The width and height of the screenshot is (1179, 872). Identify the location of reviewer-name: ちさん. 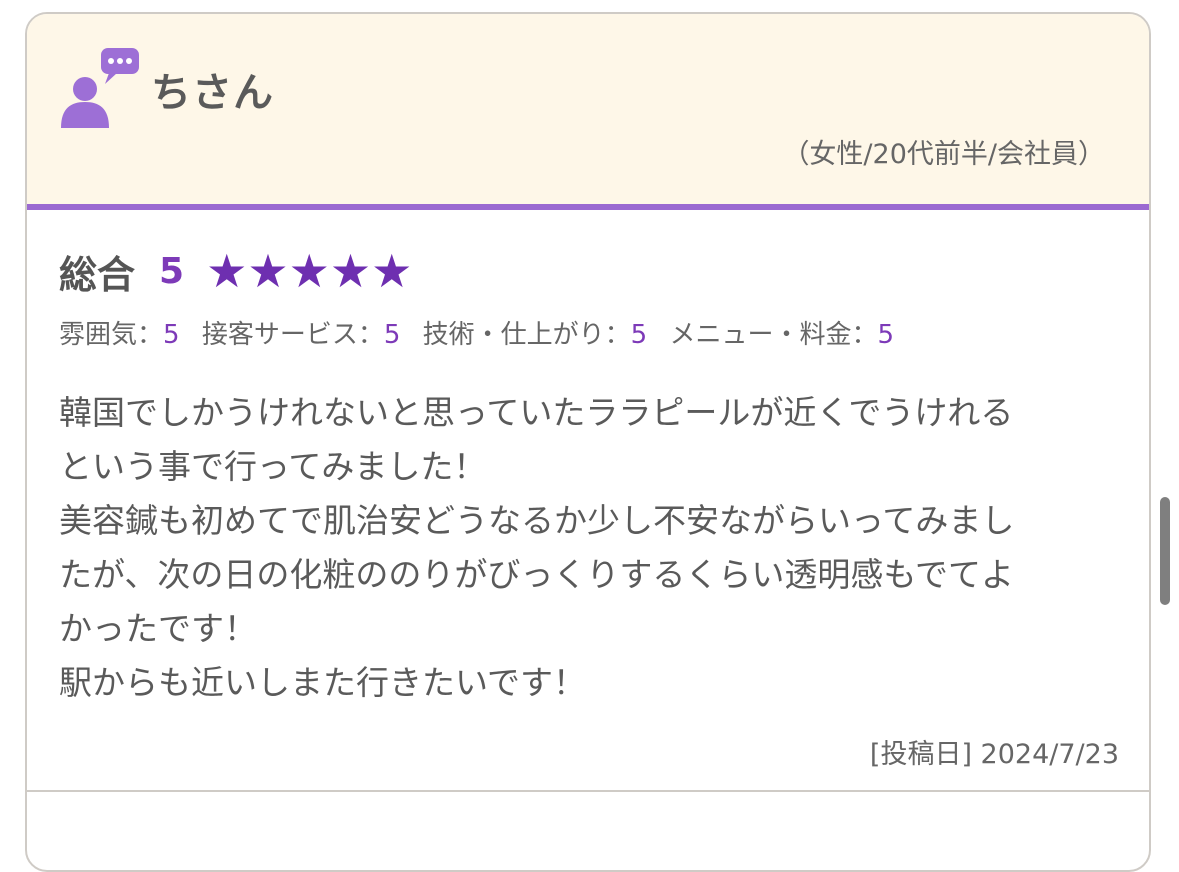
(212, 93).